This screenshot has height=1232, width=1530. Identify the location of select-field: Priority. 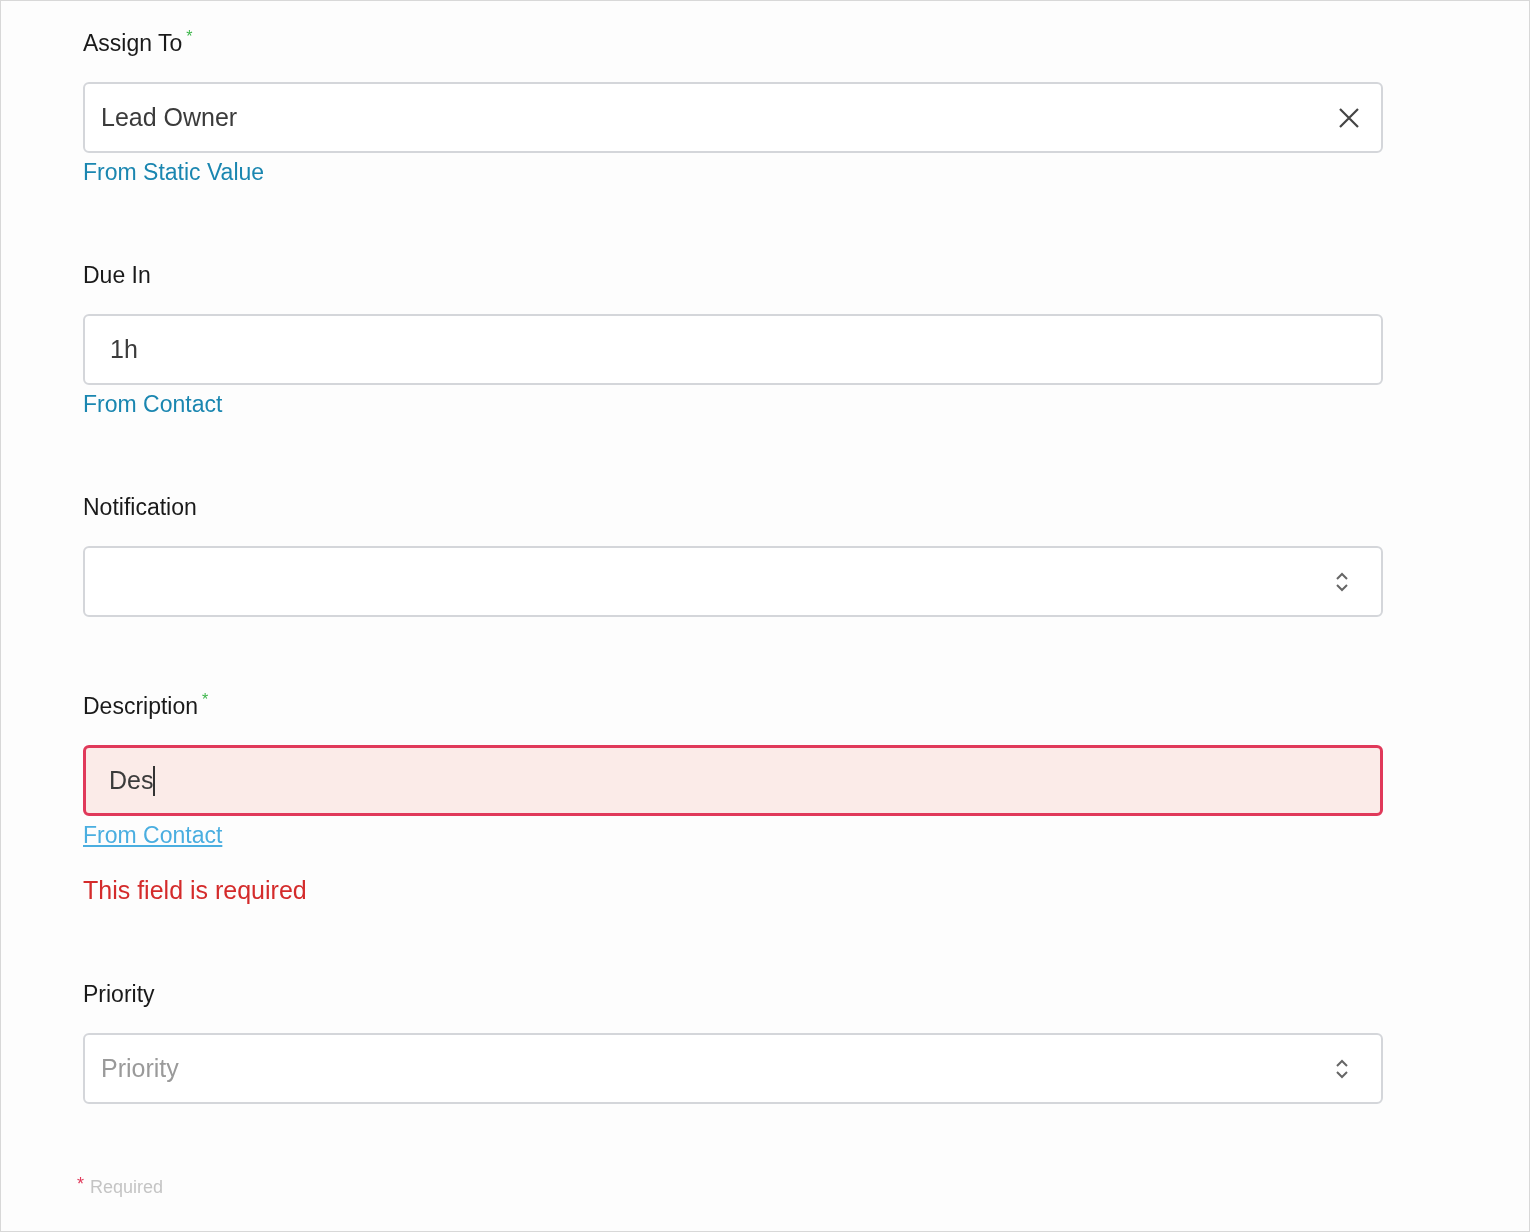
(733, 1068).